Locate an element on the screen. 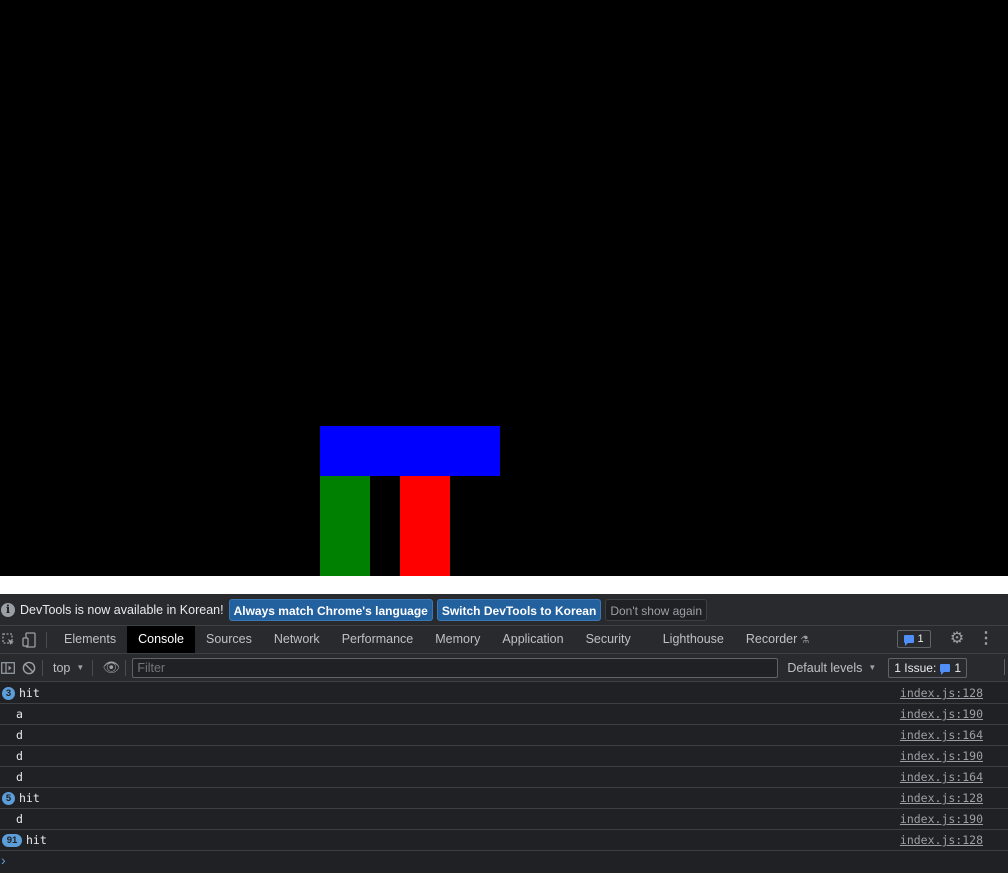  tab-lighthouse: Lighthouse is located at coordinates (693, 639).